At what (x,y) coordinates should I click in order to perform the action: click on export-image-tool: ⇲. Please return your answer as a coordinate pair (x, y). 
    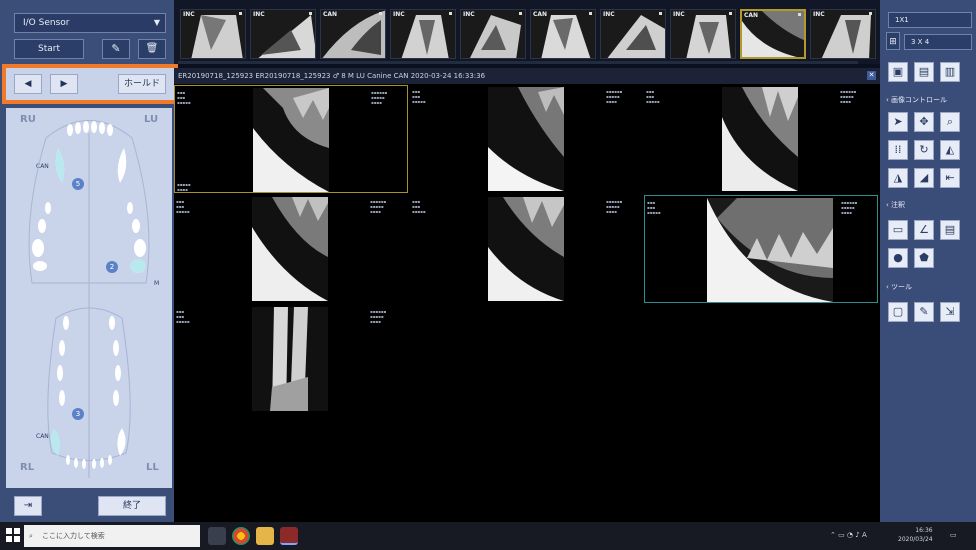
    Looking at the image, I should click on (950, 312).